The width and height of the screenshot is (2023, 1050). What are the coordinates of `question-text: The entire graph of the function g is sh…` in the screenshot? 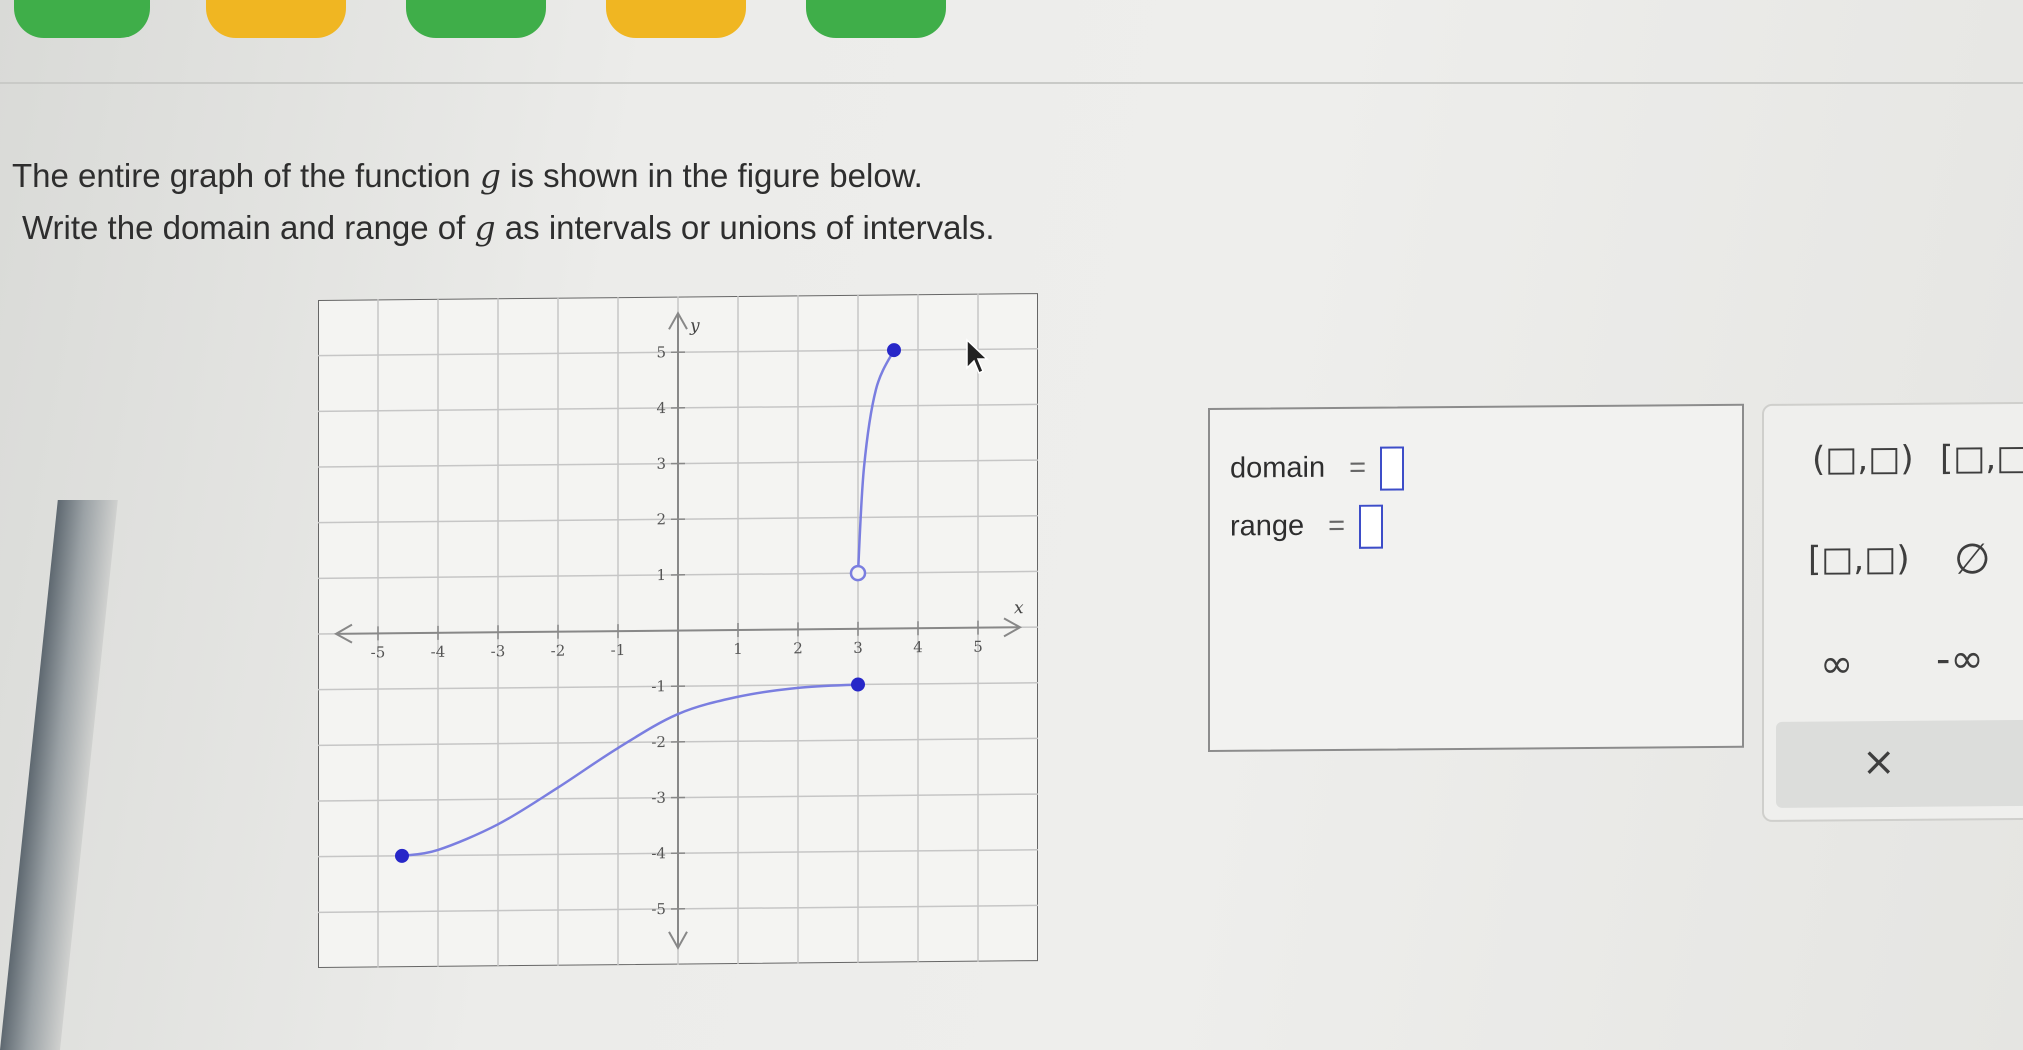 It's located at (562, 202).